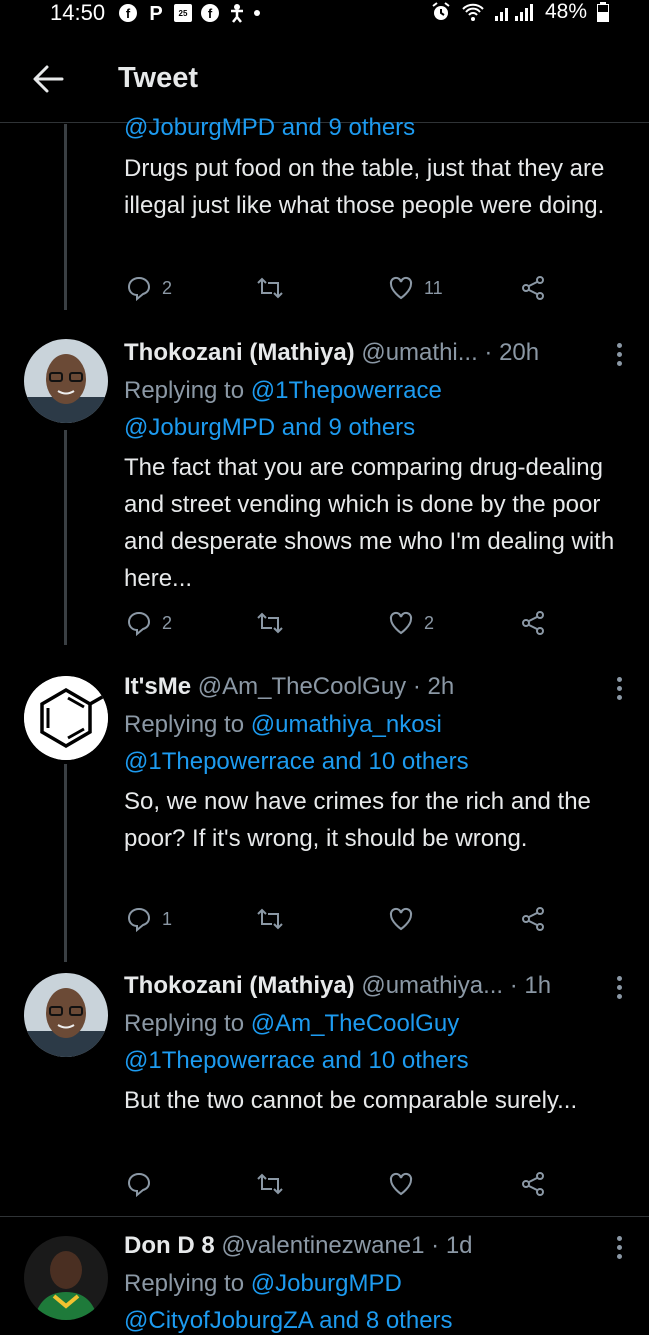  I want to click on battery-icon, so click(603, 12).